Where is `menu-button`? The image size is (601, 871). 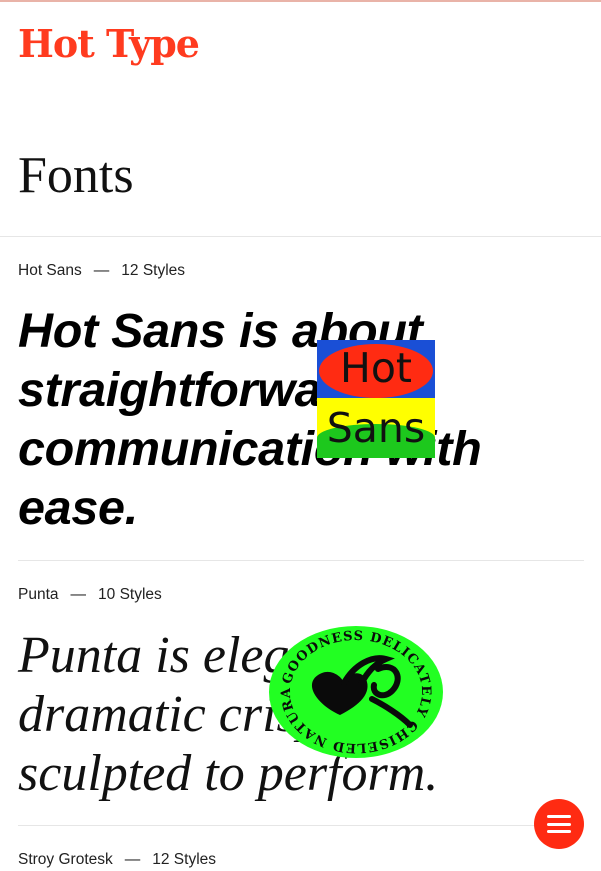
menu-button is located at coordinates (559, 824).